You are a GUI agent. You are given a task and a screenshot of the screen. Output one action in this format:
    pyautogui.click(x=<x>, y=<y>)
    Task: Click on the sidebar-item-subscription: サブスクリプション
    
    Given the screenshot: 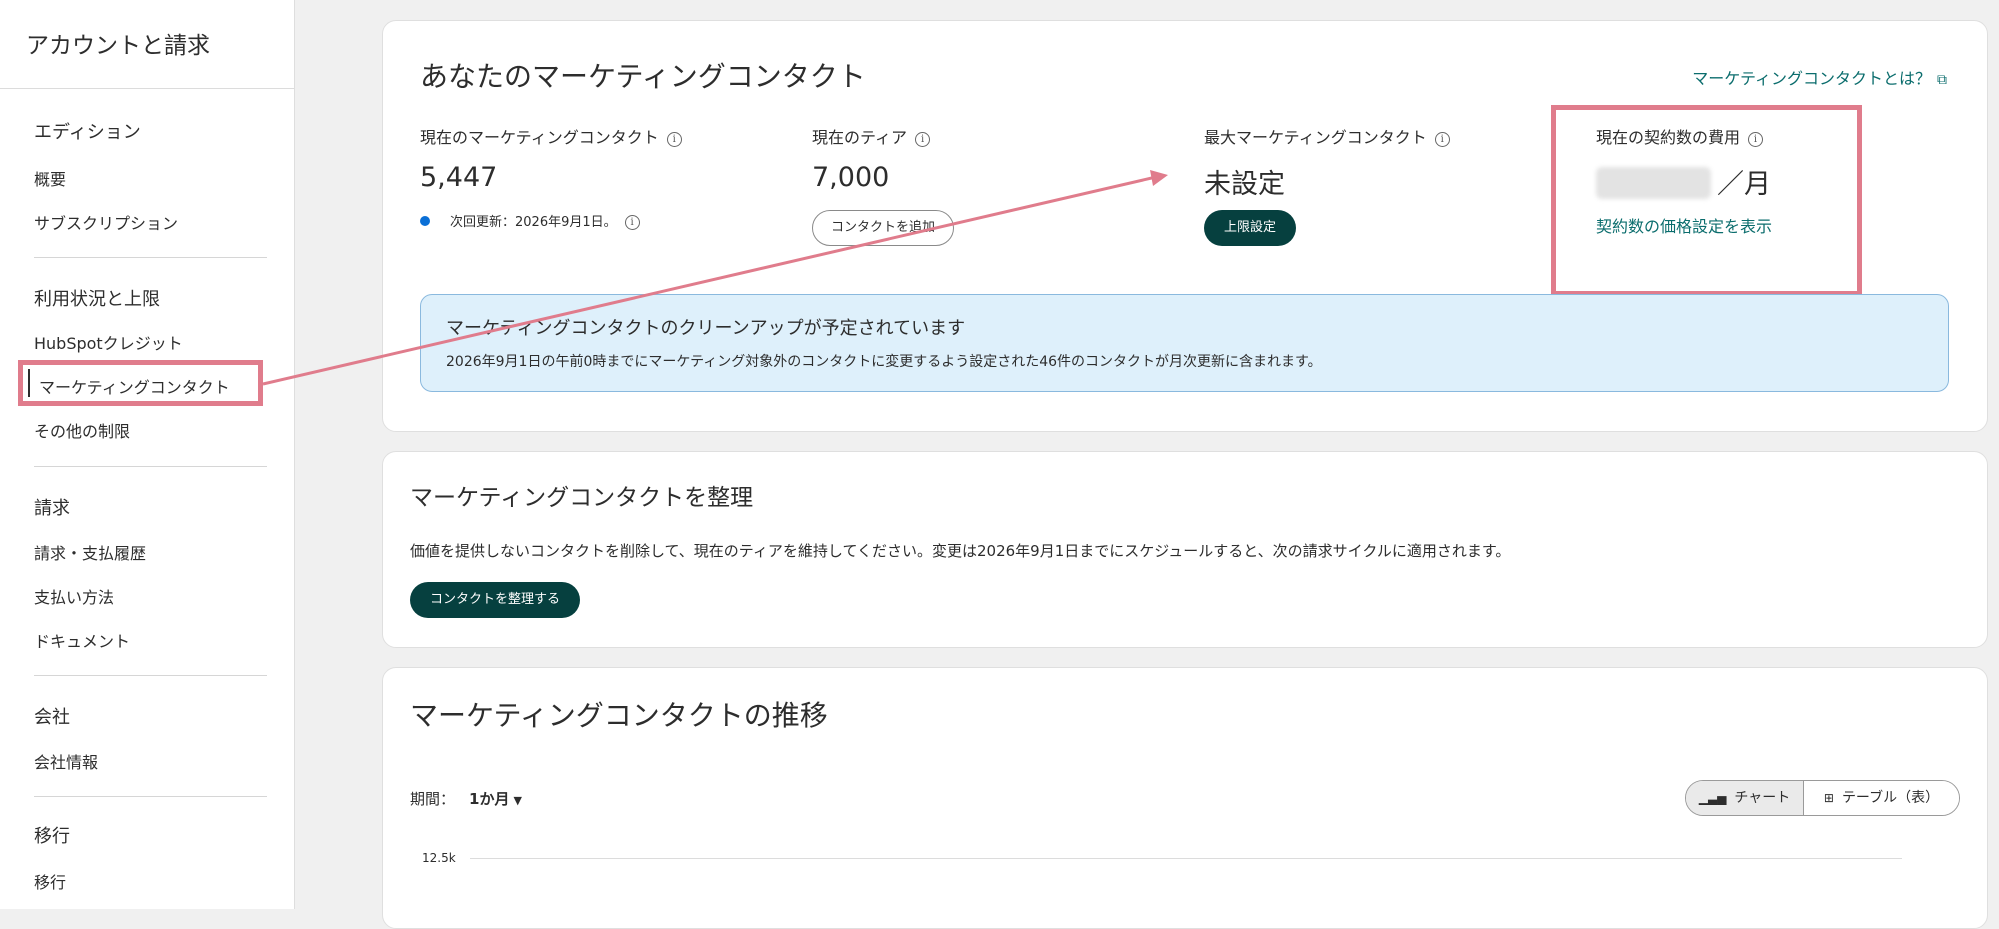 What is the action you would take?
    pyautogui.click(x=106, y=222)
    